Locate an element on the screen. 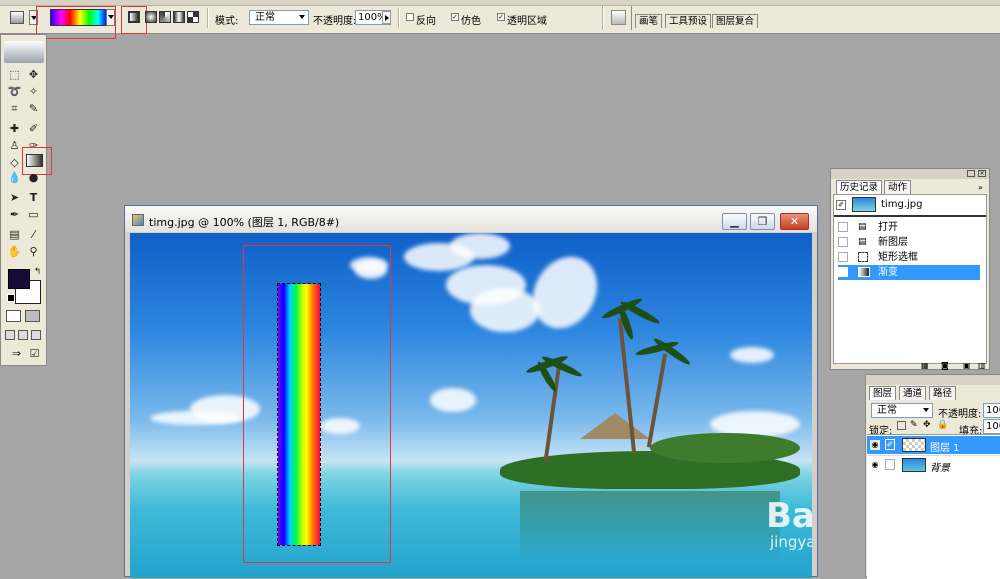  palette-tab-layer-comps: 图层复合 is located at coordinates (735, 21).